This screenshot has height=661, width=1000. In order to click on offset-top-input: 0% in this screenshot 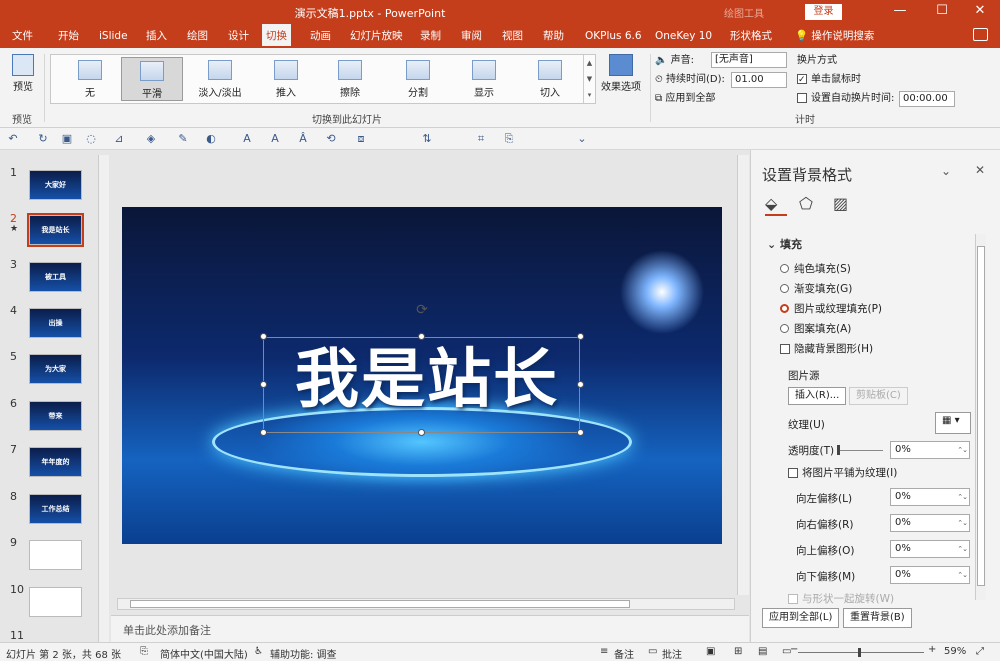, I will do `click(930, 549)`.